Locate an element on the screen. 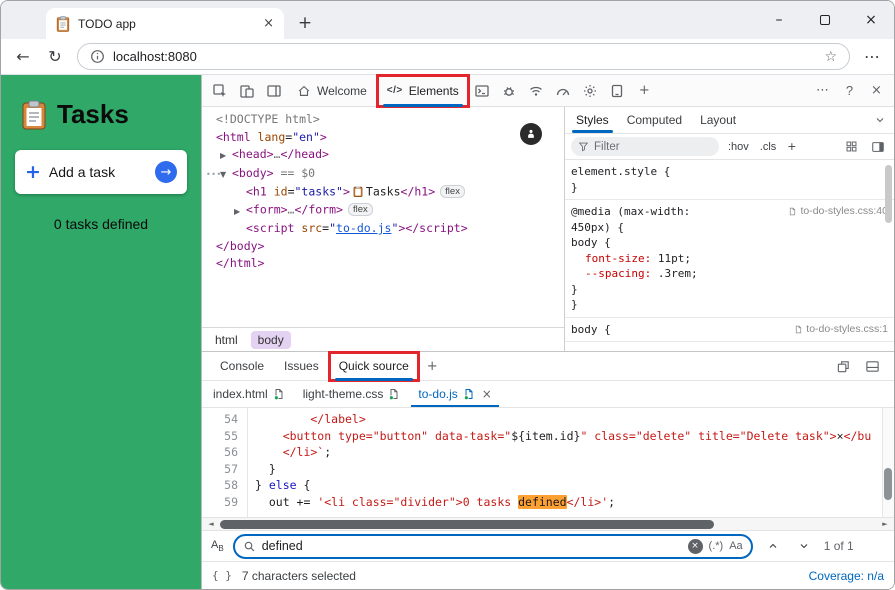 This screenshot has height=590, width=895. dom-node-body: •••▼ <body> == $0 is located at coordinates (385, 174).